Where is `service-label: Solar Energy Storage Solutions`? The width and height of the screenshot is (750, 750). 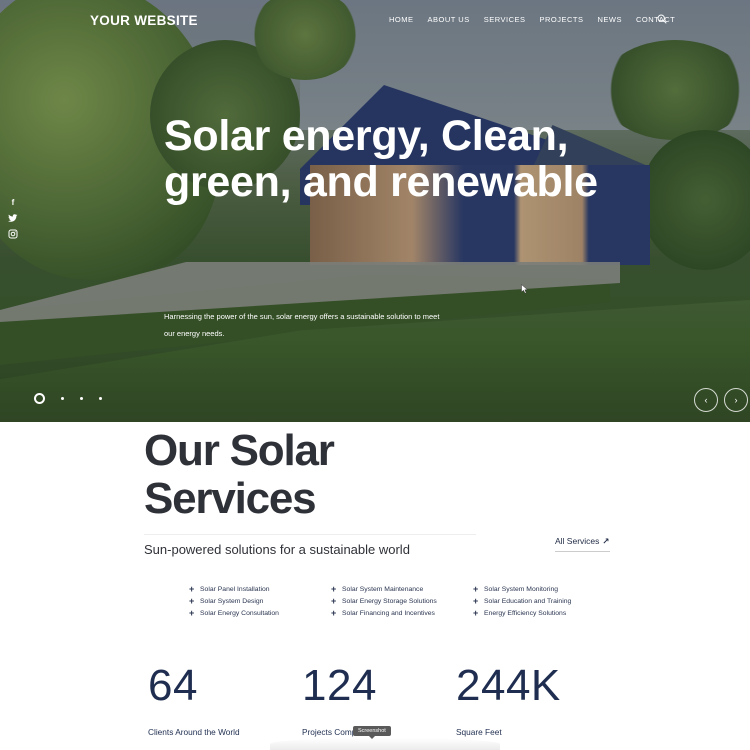 service-label: Solar Energy Storage Solutions is located at coordinates (389, 601).